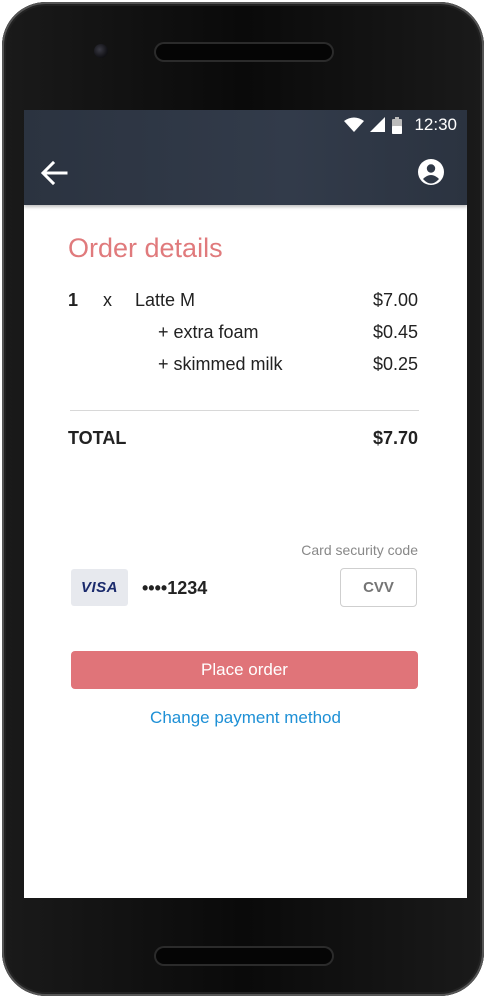  Describe the element at coordinates (175, 588) in the screenshot. I see `card-number: ••••1234` at that location.